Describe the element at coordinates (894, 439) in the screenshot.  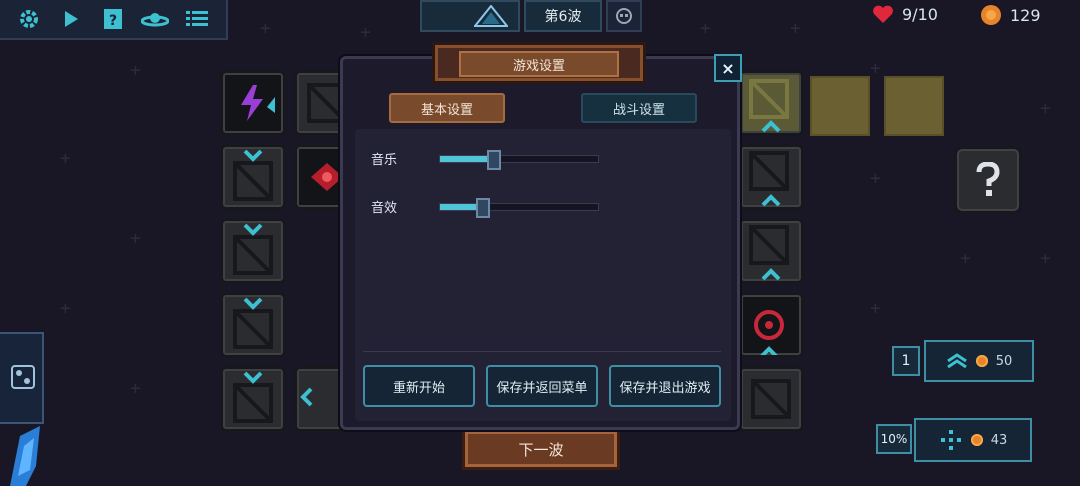
I see `percent-box: 10%` at that location.